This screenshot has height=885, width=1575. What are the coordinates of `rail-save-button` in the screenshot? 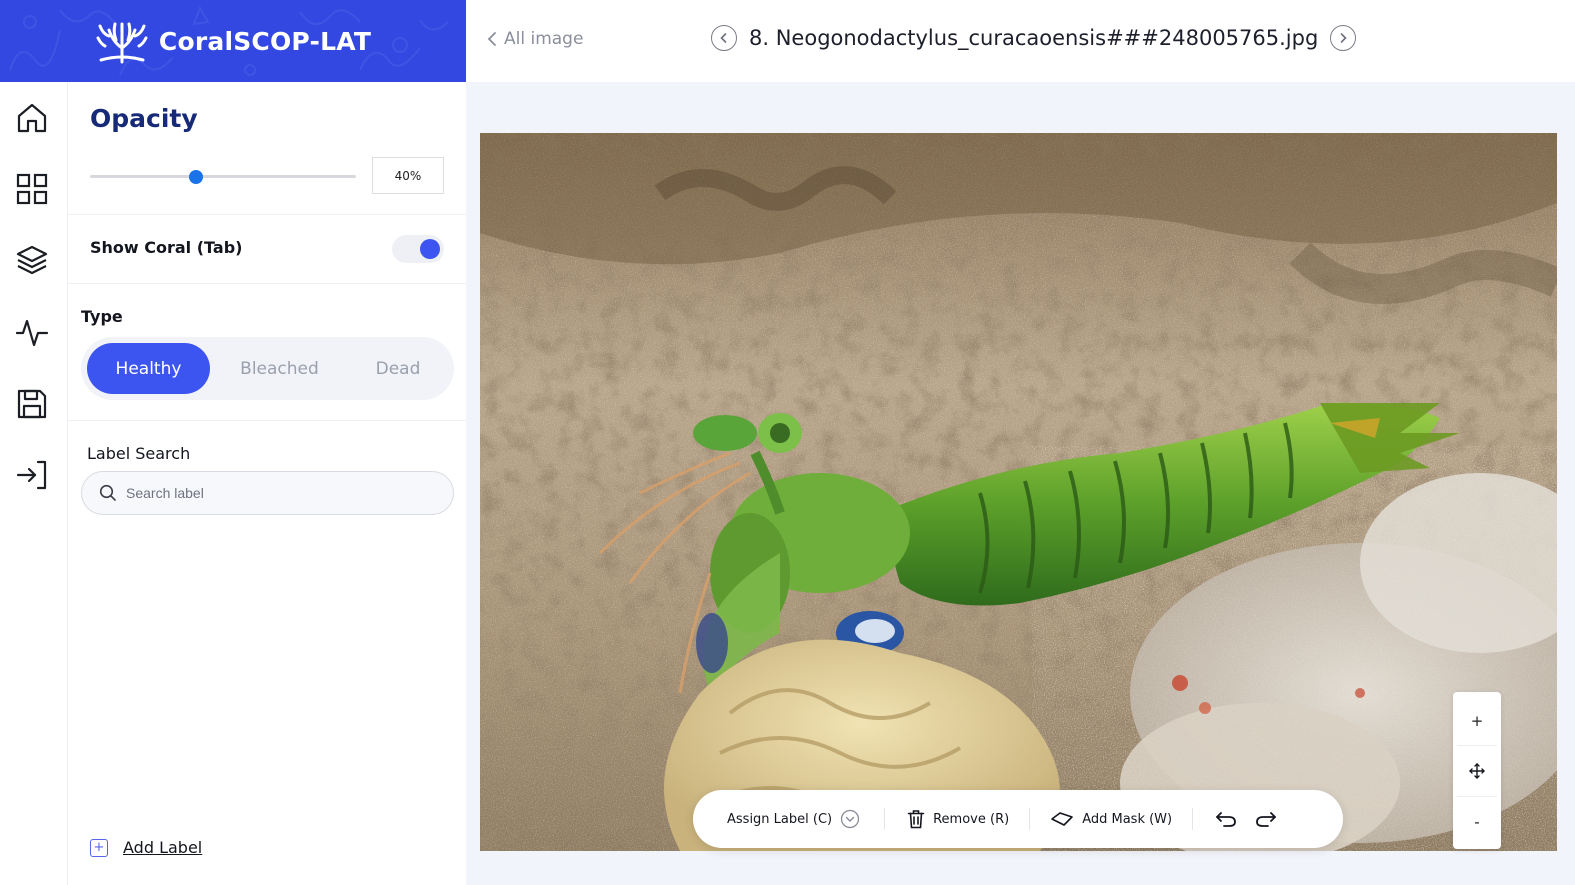 It's located at (32, 404).